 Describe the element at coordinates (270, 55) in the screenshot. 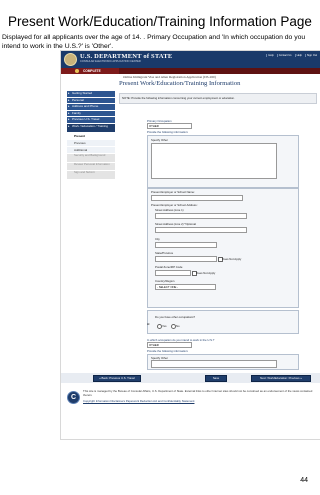

I see `header-link-help: Help` at that location.